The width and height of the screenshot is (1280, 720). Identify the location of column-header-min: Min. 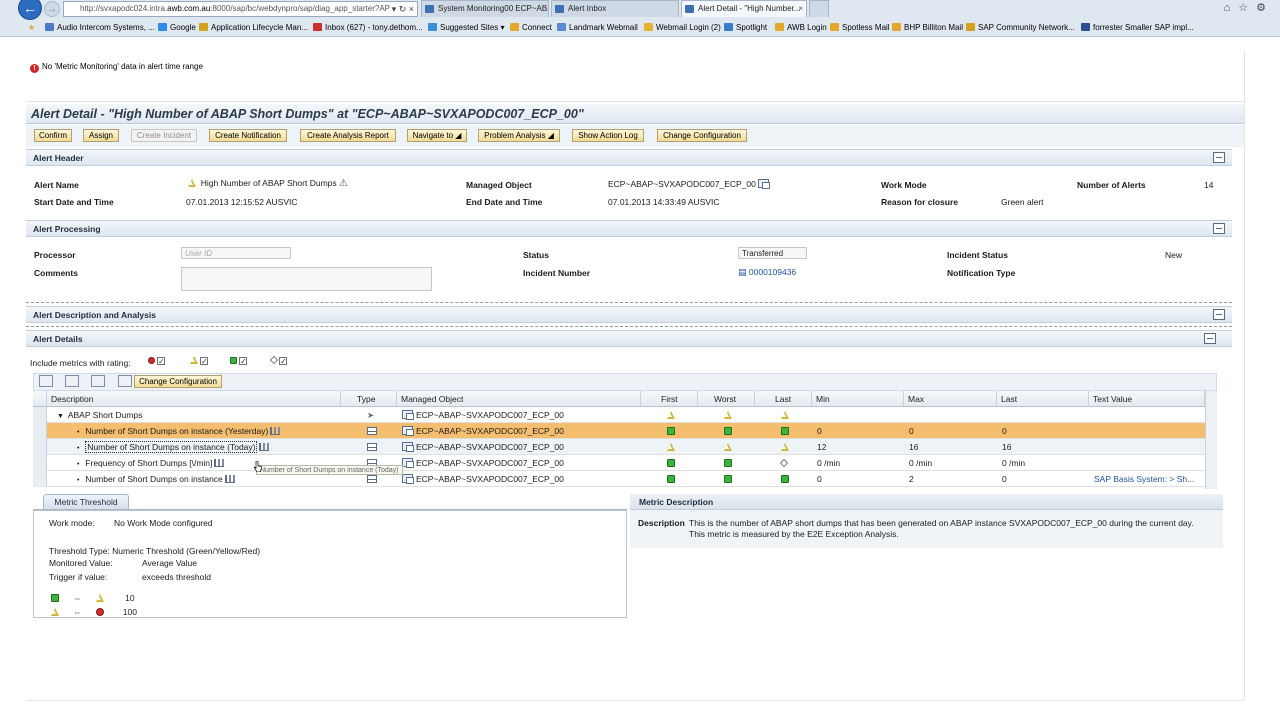
(858, 399).